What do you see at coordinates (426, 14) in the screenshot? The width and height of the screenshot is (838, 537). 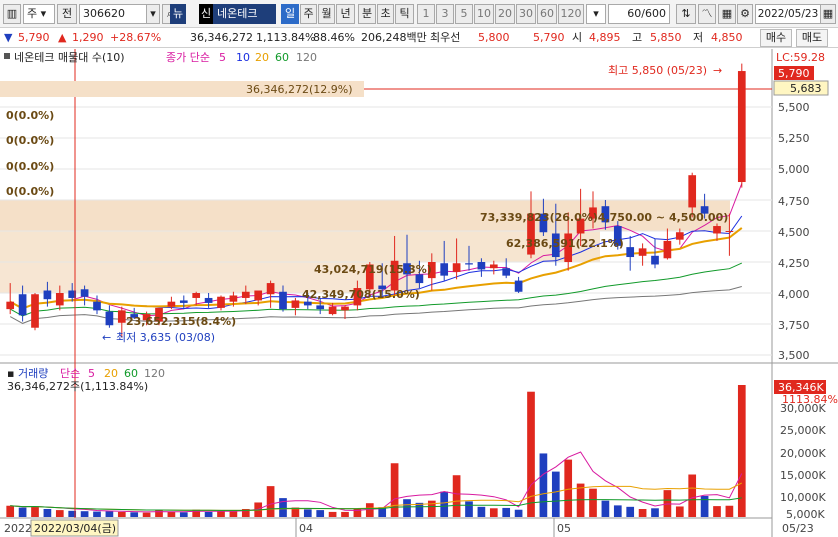 I see `minute-1-button: 1` at bounding box center [426, 14].